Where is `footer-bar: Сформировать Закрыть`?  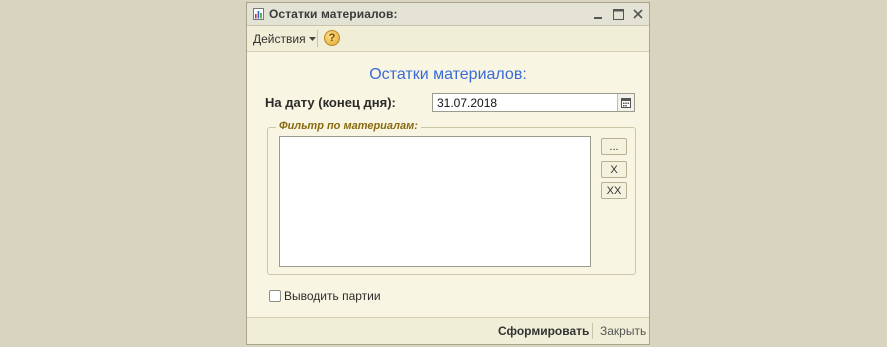
footer-bar: Сформировать Закрыть is located at coordinates (448, 330).